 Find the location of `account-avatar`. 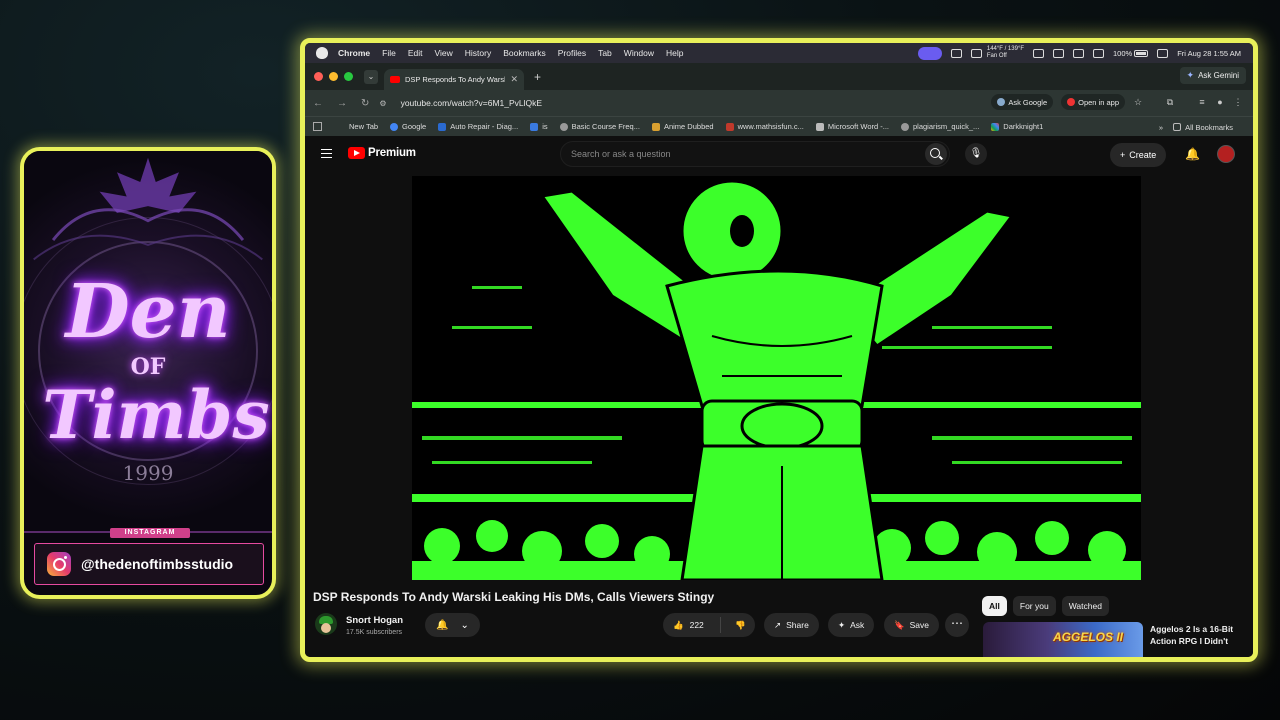

account-avatar is located at coordinates (1226, 154).